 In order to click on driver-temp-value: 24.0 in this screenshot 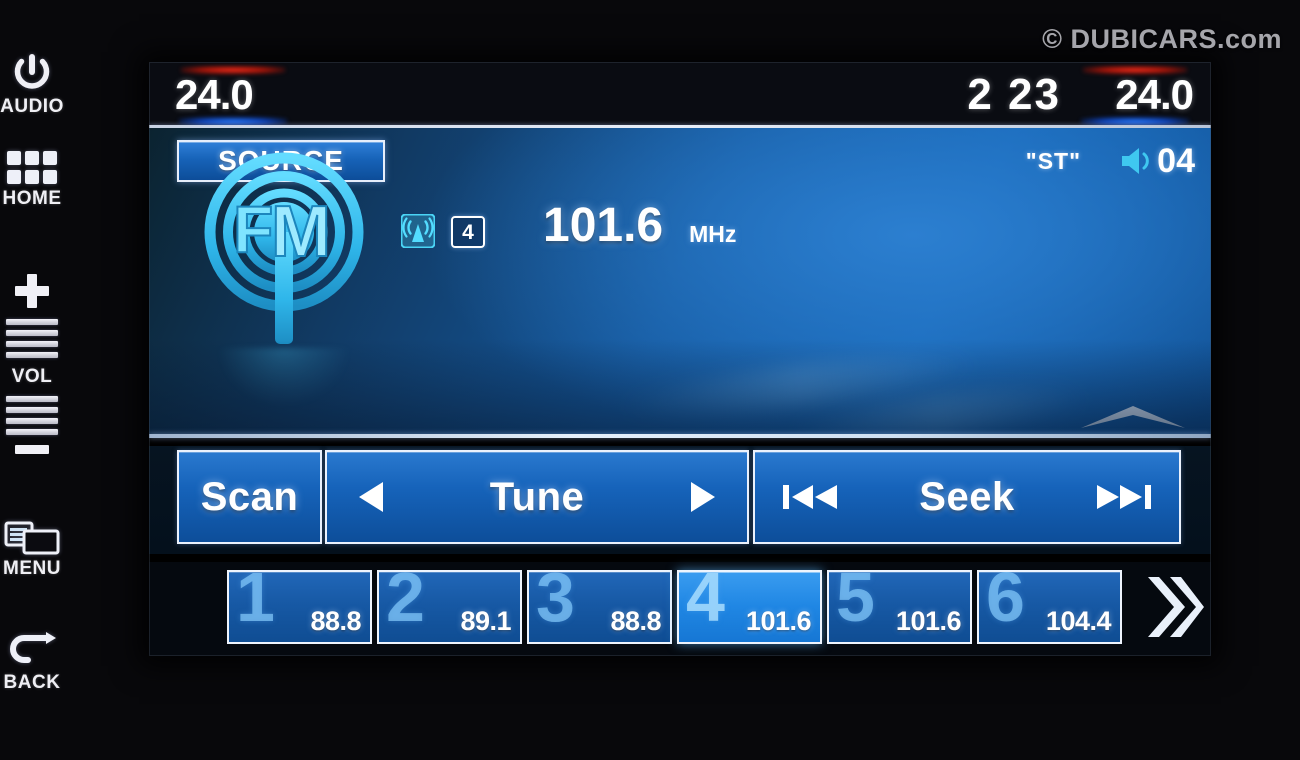, I will do `click(214, 94)`.